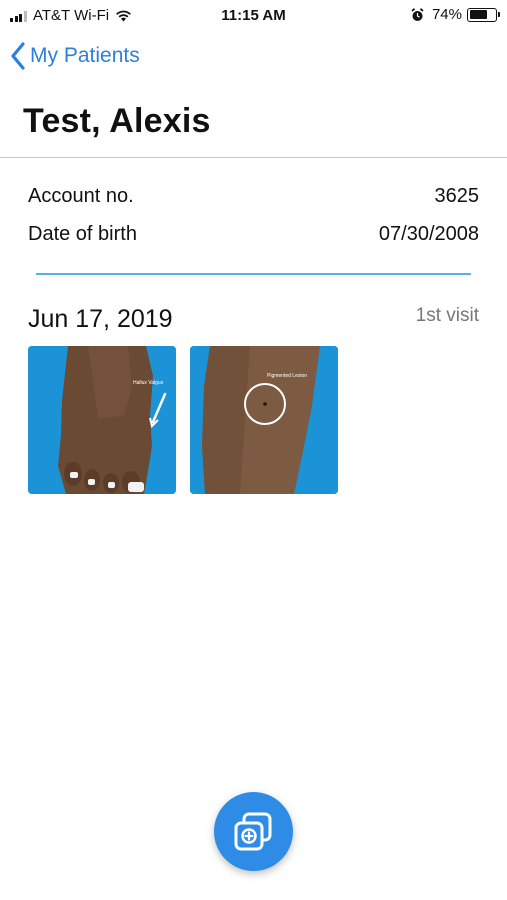 Image resolution: width=507 pixels, height=900 pixels. I want to click on visit-count: 1st visit, so click(447, 315).